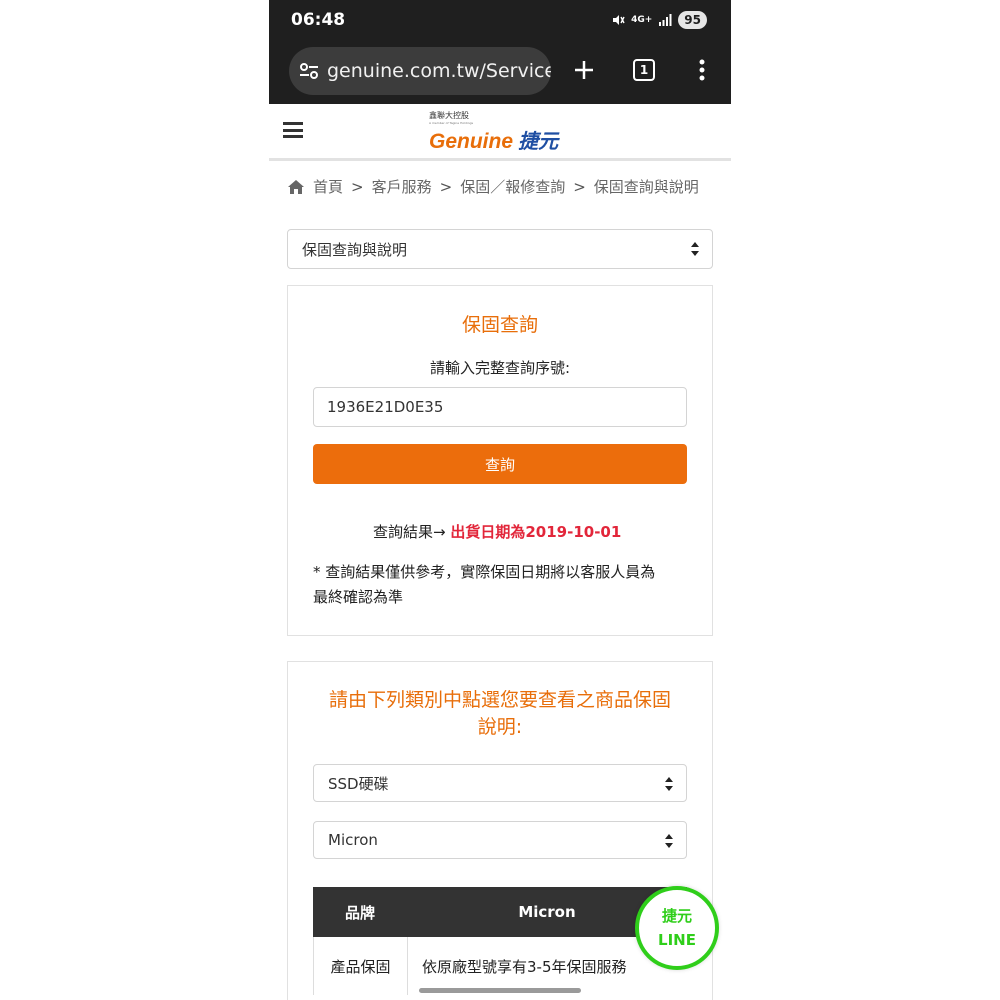 The image size is (1000, 1000). I want to click on warranty-table: 品牌 Micron 產品保固 依原廠型號享有3-5年保固服務, so click(500, 941).